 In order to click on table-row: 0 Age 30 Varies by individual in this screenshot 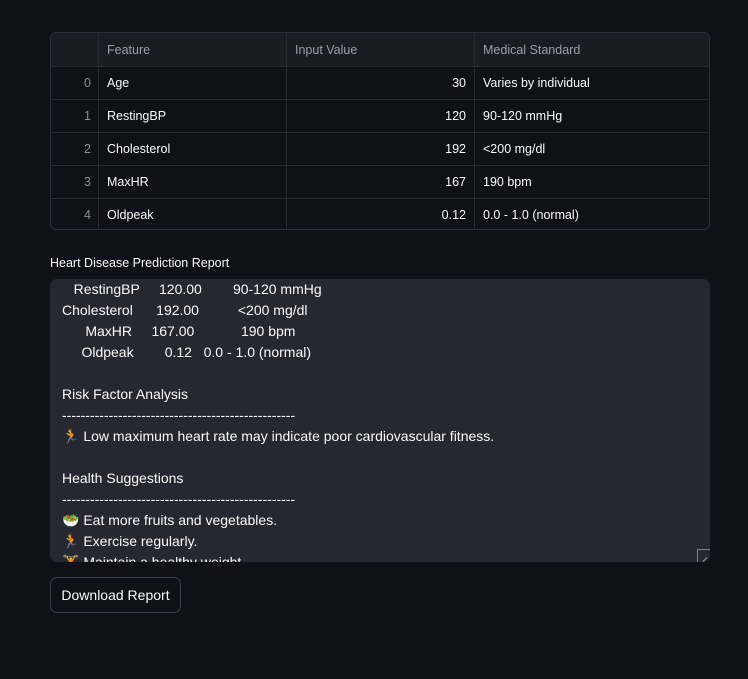, I will do `click(380, 83)`.